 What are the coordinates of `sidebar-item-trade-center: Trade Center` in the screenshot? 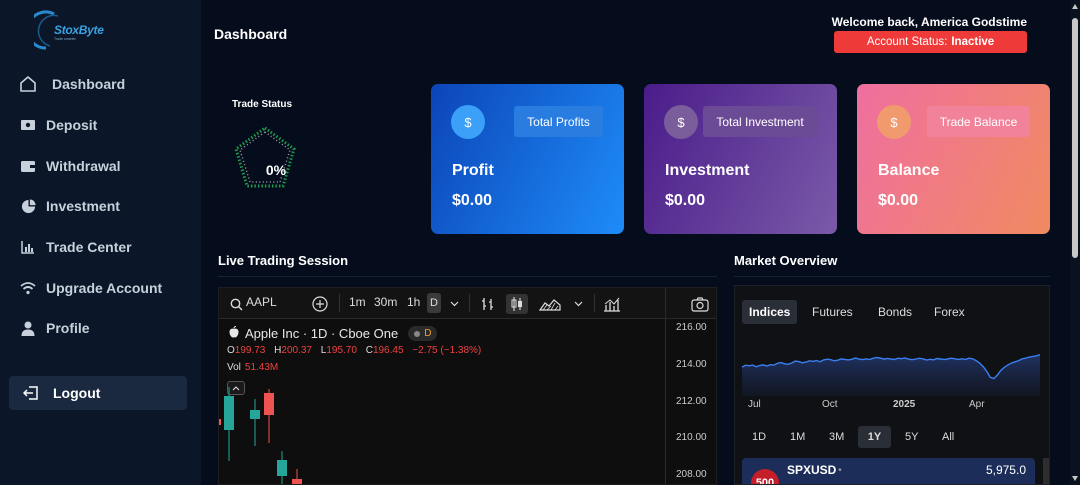 It's located at (75, 247).